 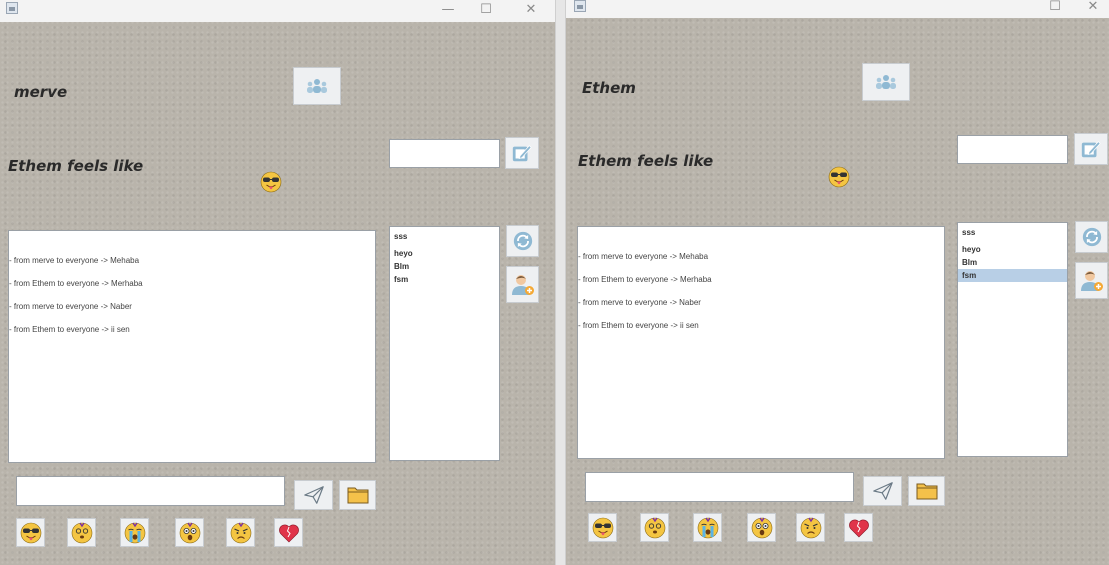 I want to click on title-bar: ☐ ✕, so click(x=837, y=9).